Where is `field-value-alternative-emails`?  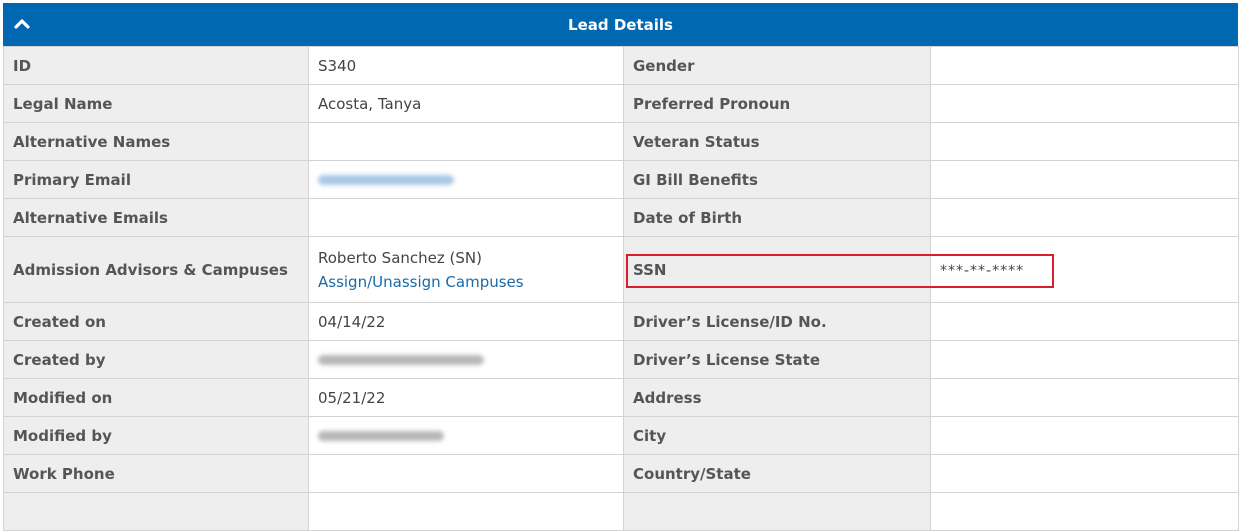 field-value-alternative-emails is located at coordinates (466, 217).